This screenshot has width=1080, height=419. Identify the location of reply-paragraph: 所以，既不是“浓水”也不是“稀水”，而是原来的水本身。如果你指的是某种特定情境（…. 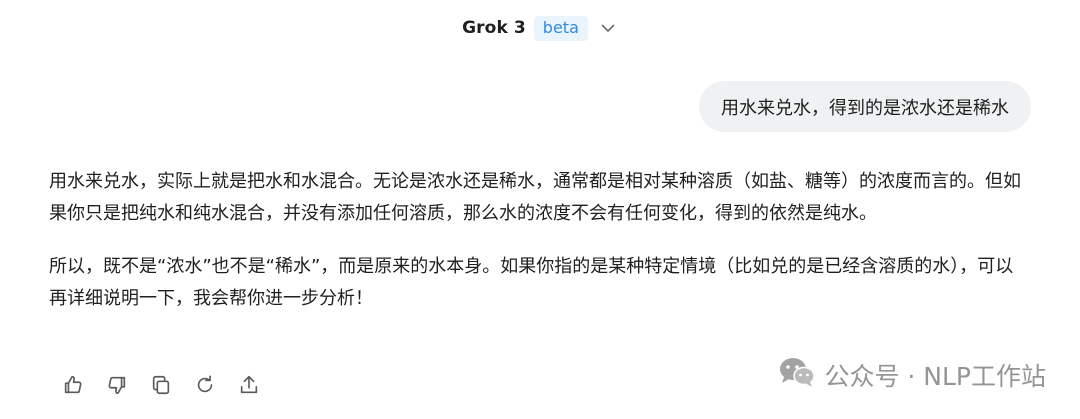
(531, 282).